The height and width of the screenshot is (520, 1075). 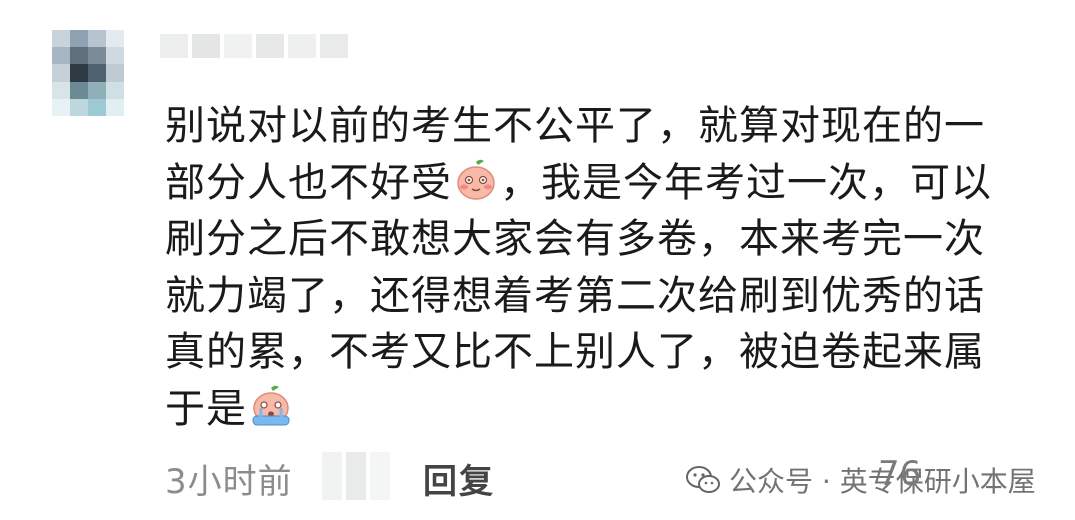 What do you see at coordinates (206, 408) in the screenshot?
I see `comment-text-fragment: 于是` at bounding box center [206, 408].